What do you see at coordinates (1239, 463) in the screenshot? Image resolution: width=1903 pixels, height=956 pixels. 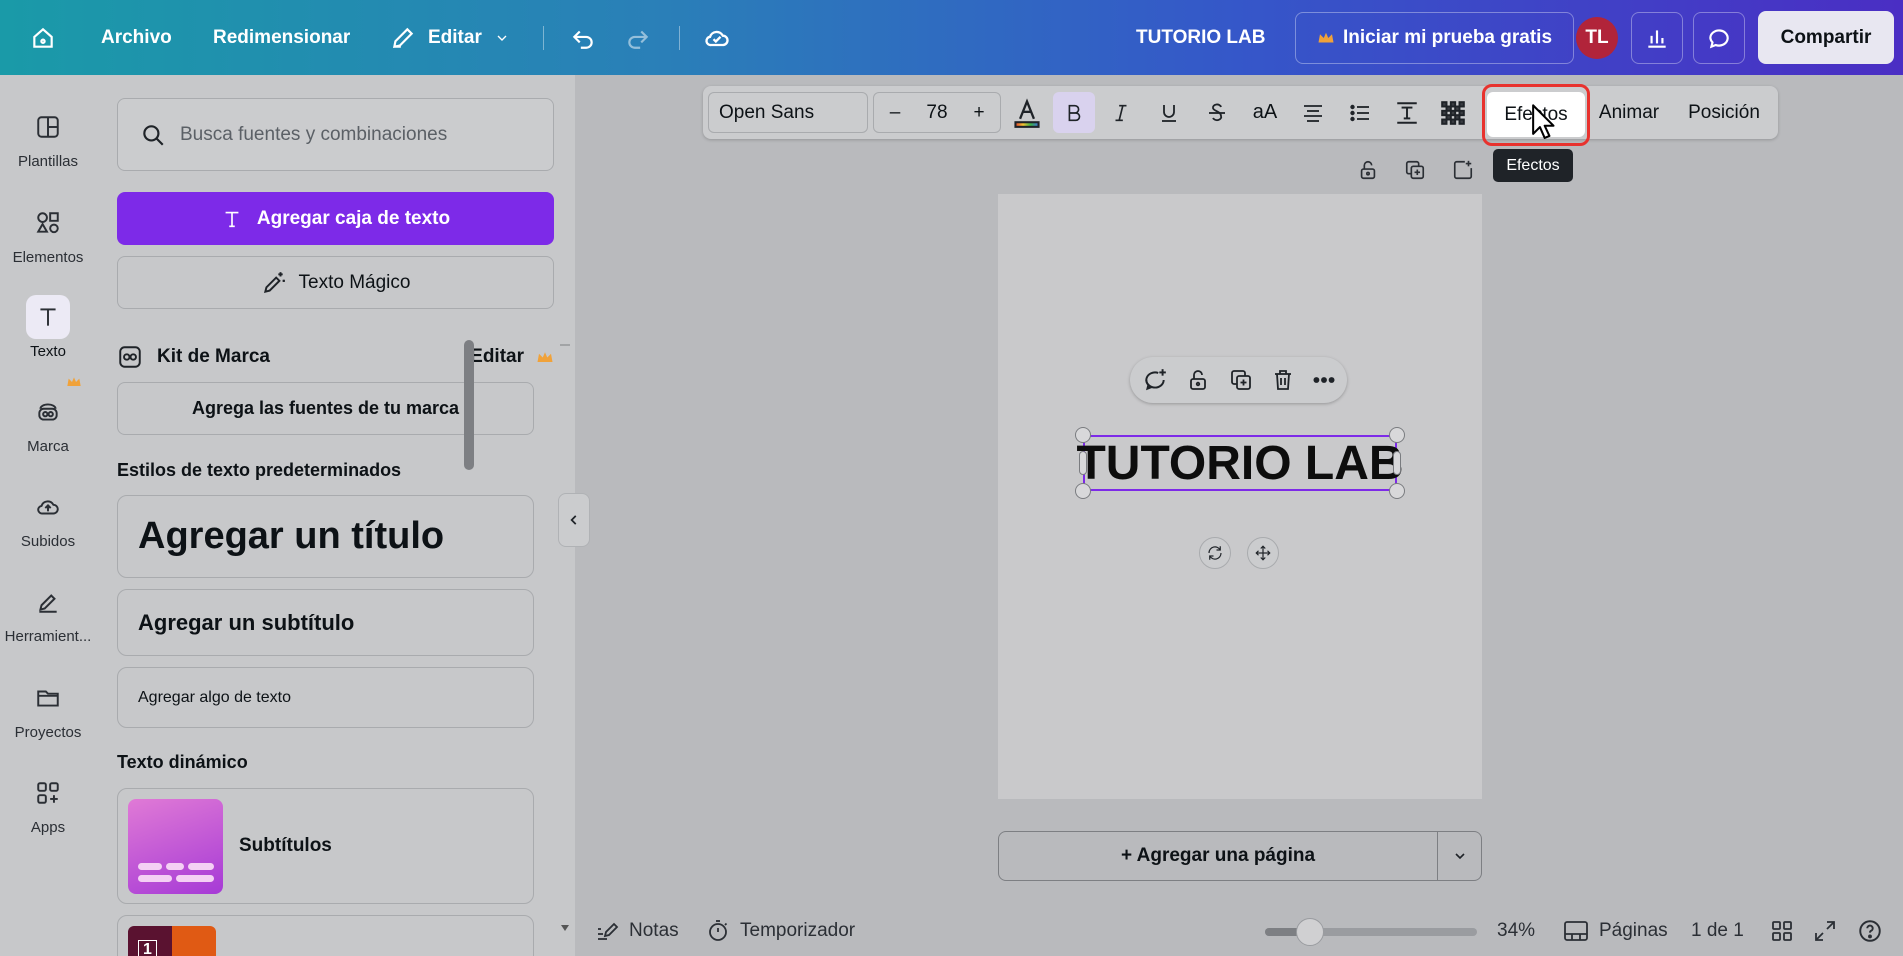 I see `canvas-text-element: TUTORIO LAB` at bounding box center [1239, 463].